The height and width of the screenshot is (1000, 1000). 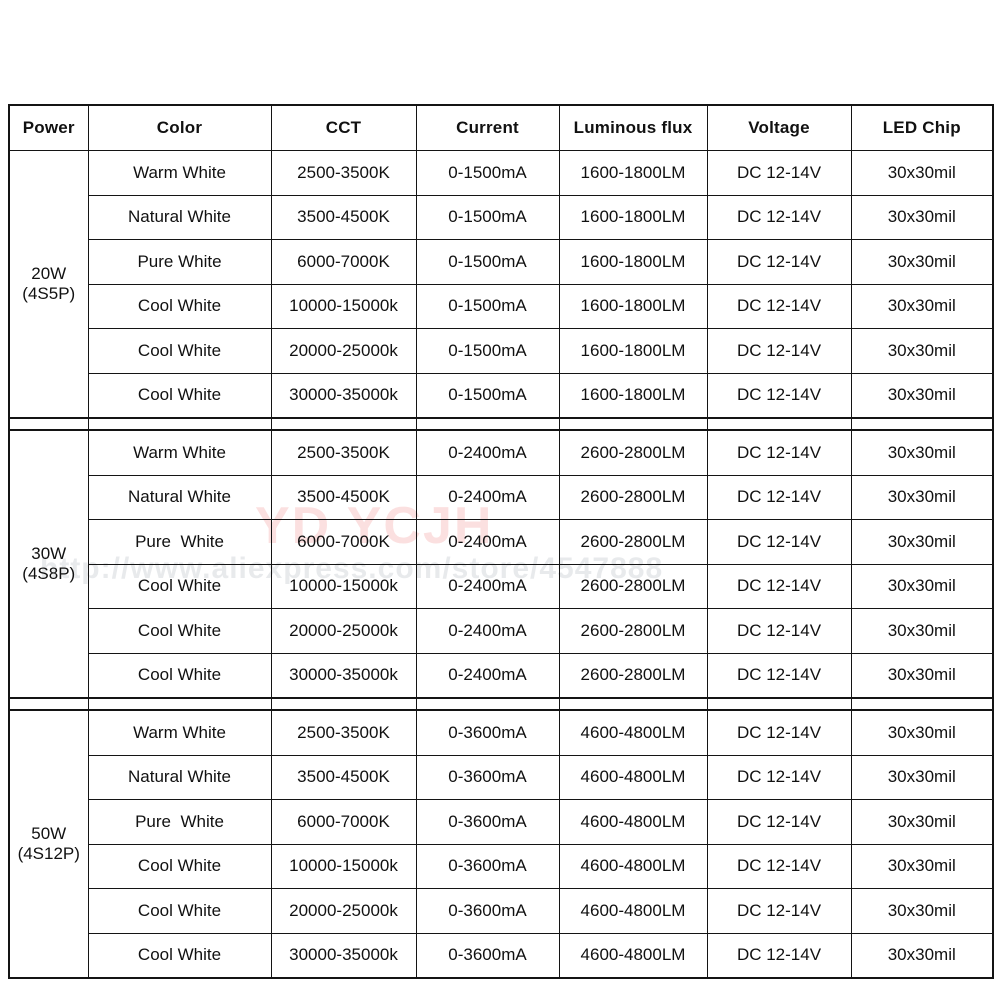 What do you see at coordinates (179, 127) in the screenshot?
I see `column-header-color: Color` at bounding box center [179, 127].